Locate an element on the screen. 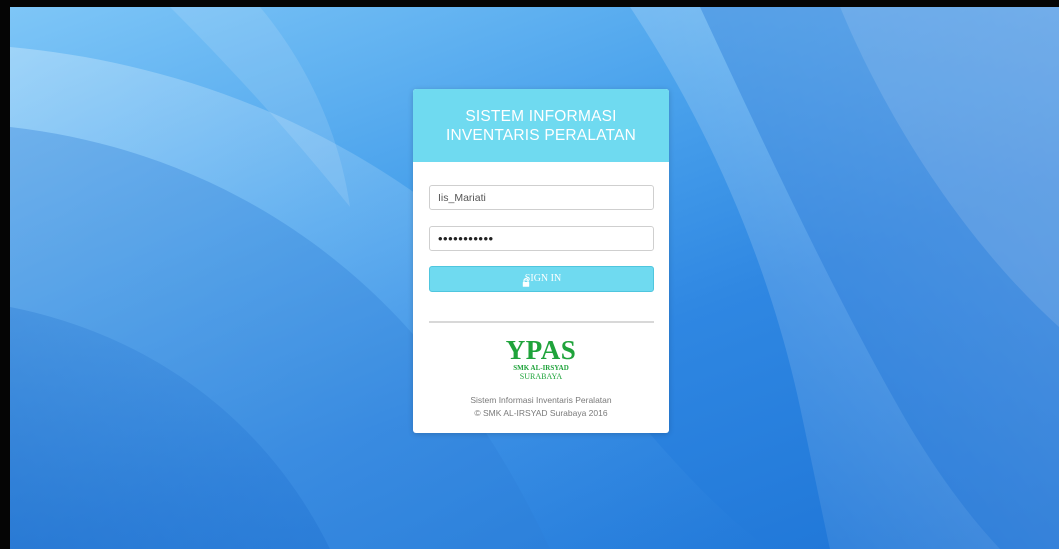 The image size is (1059, 549). logo-name: YPAS is located at coordinates (541, 350).